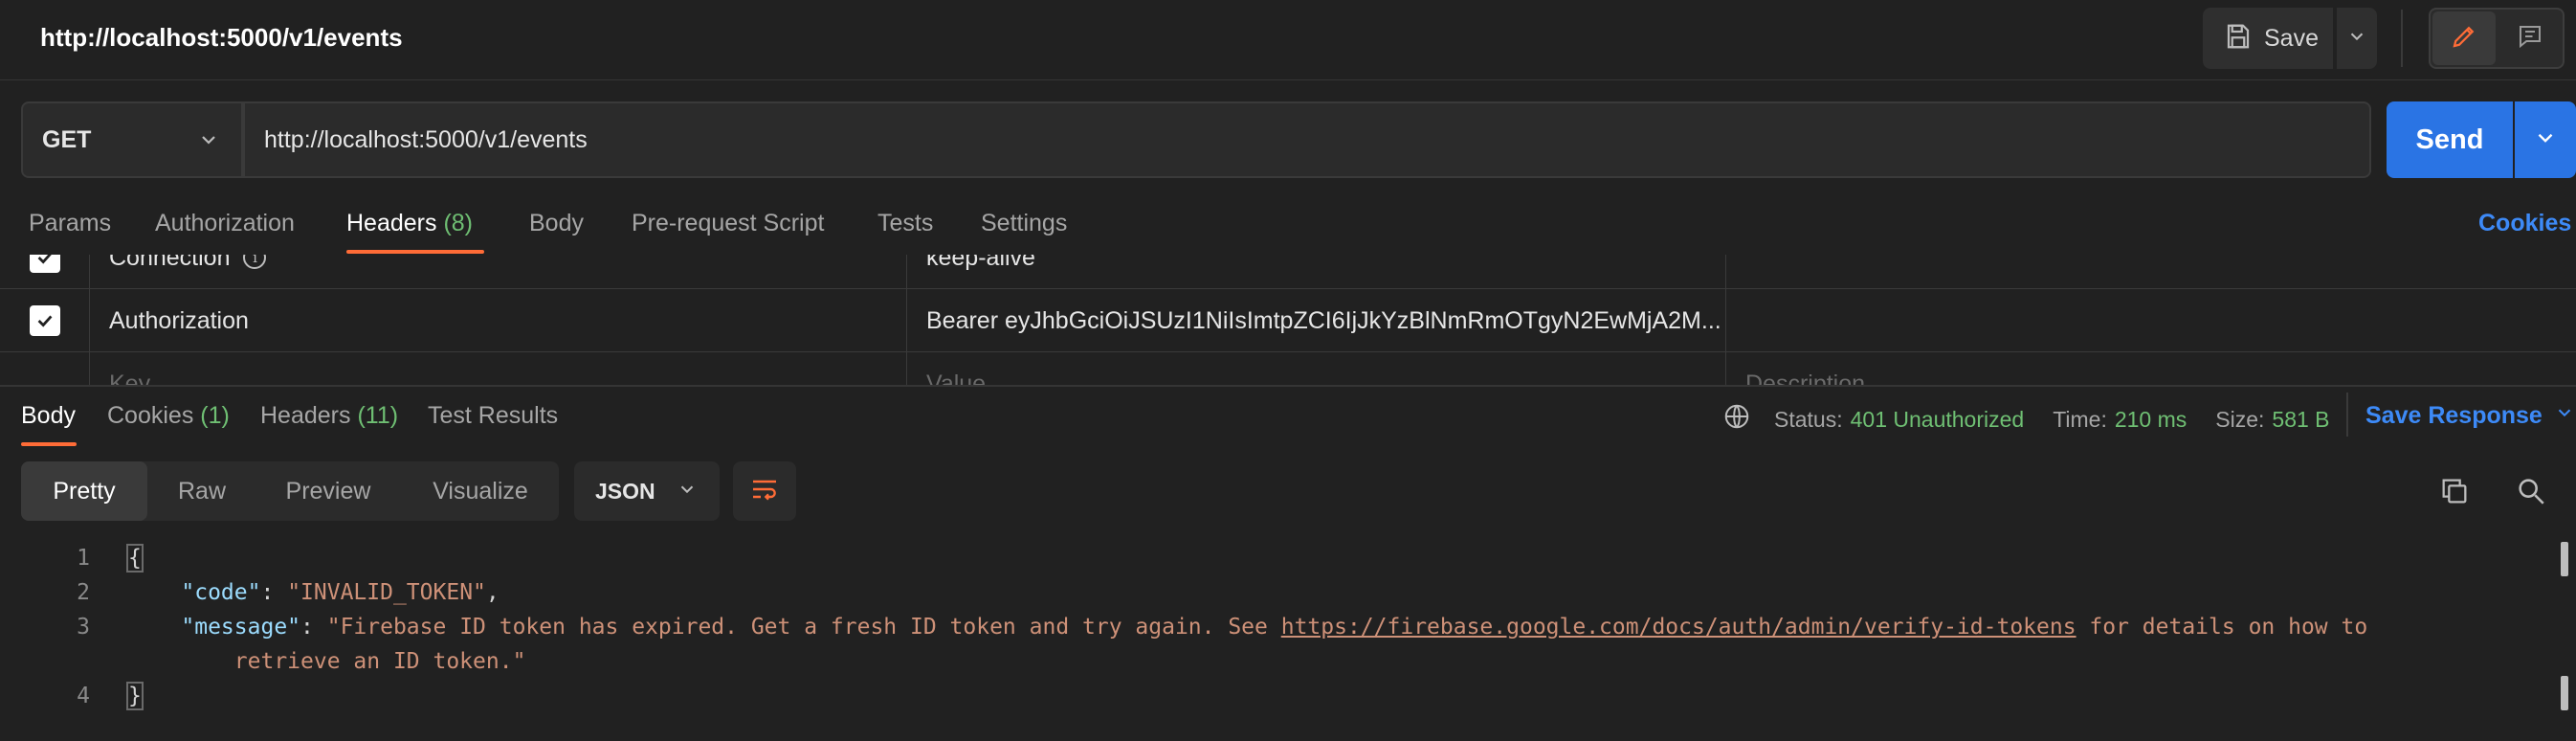 The height and width of the screenshot is (741, 2576). Describe the element at coordinates (498, 320) in the screenshot. I see `header-key: Authorization` at that location.